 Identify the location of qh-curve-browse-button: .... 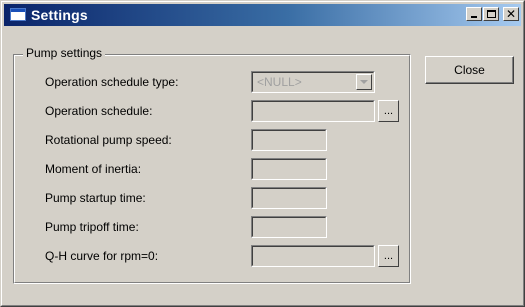
(388, 256).